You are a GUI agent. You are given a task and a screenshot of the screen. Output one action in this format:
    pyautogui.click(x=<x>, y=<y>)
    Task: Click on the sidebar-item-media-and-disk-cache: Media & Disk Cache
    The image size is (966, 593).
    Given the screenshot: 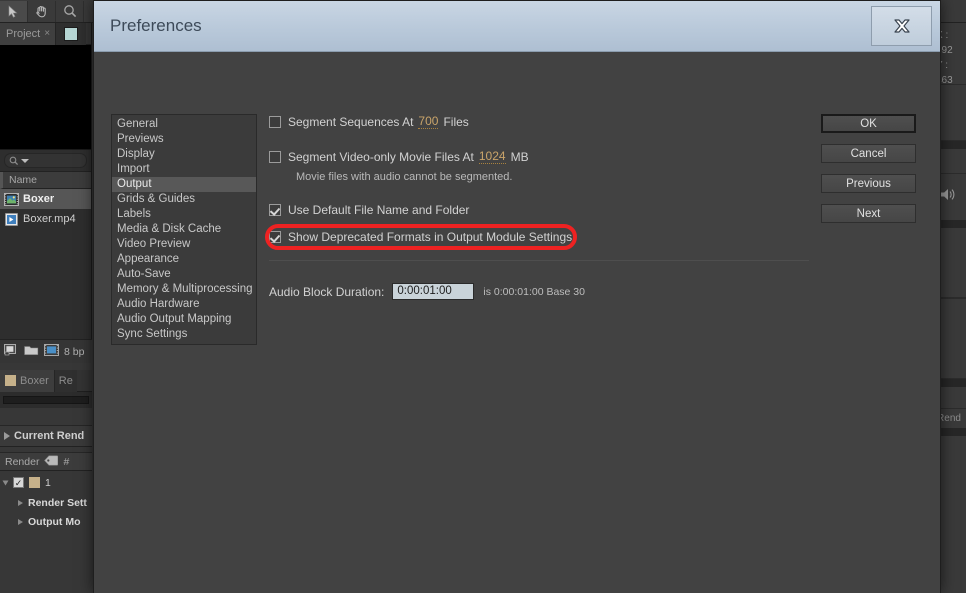 What is the action you would take?
    pyautogui.click(x=184, y=229)
    